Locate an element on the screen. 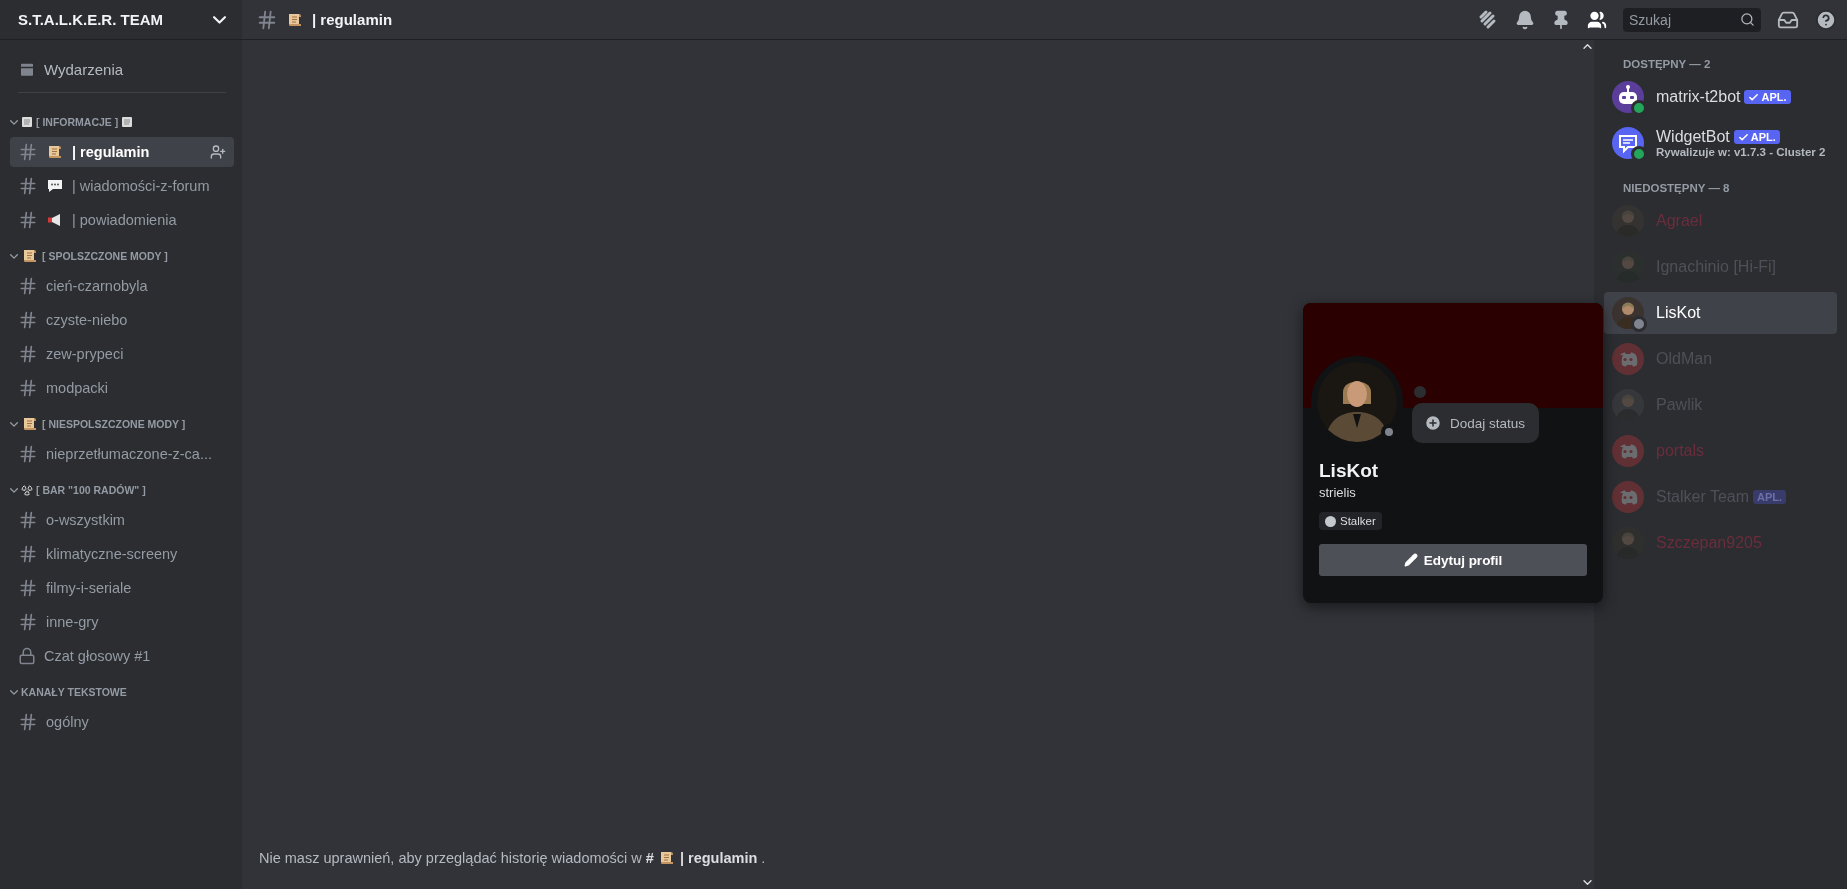  member-name: portals is located at coordinates (1680, 451).